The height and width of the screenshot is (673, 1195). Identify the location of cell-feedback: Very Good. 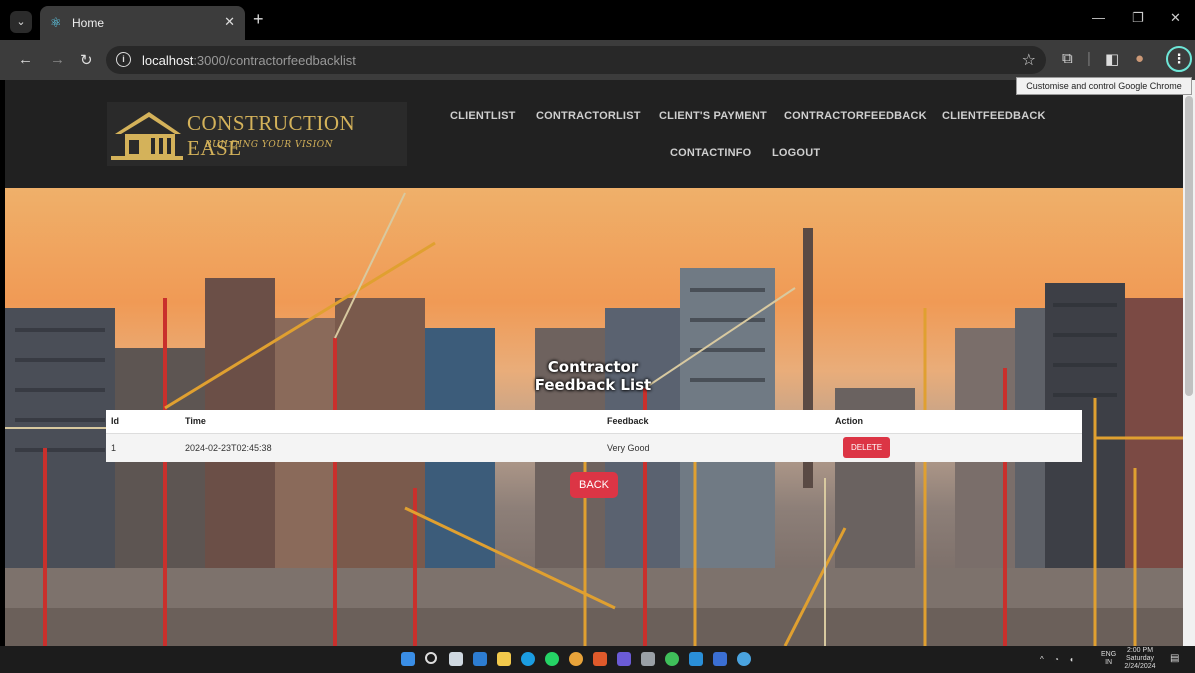
(716, 447).